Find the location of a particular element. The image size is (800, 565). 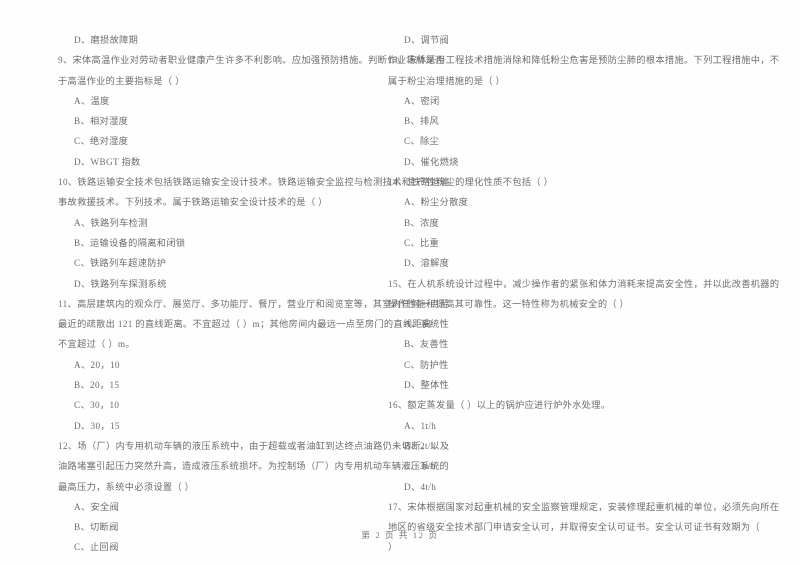

option-text: C、3t/h is located at coordinates (420, 466).